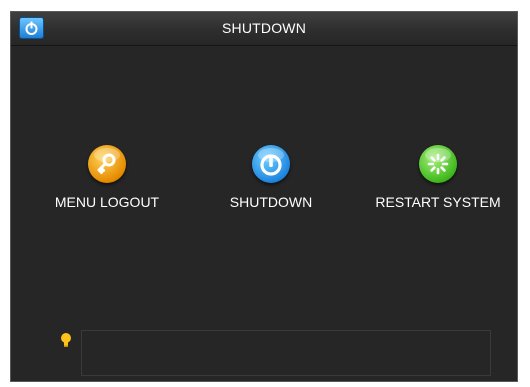 This screenshot has height=387, width=530. I want to click on restart-system-button: RESTART SYSTEM, so click(437, 177).